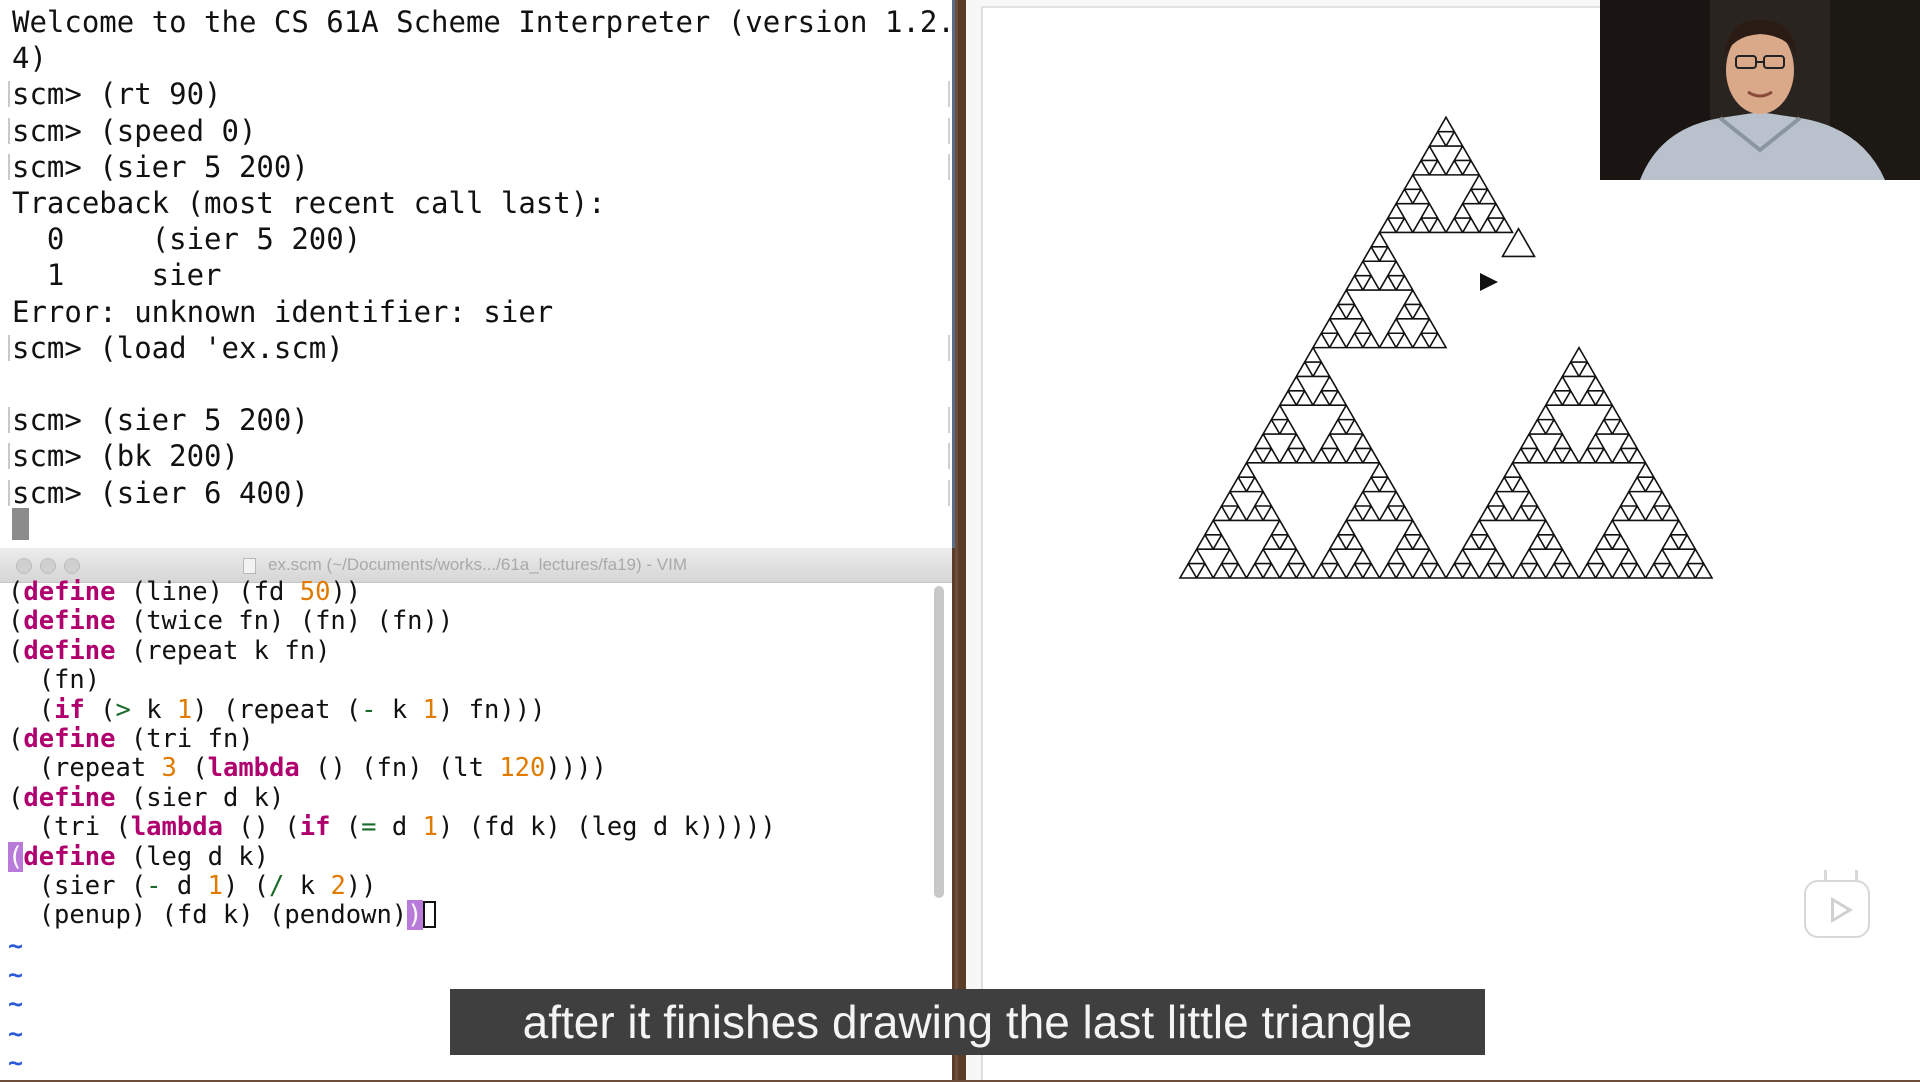 This screenshot has height=1082, width=1920. What do you see at coordinates (576, 768) in the screenshot?
I see `code-token: ))))` at bounding box center [576, 768].